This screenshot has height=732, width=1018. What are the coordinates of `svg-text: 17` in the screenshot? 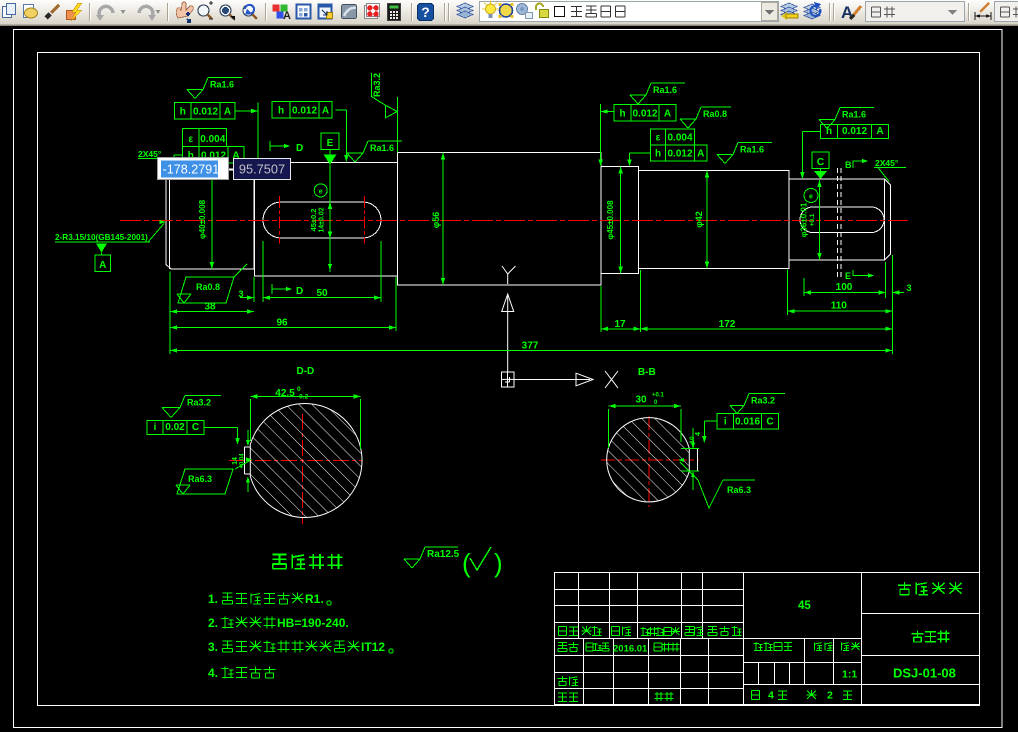 It's located at (620, 324).